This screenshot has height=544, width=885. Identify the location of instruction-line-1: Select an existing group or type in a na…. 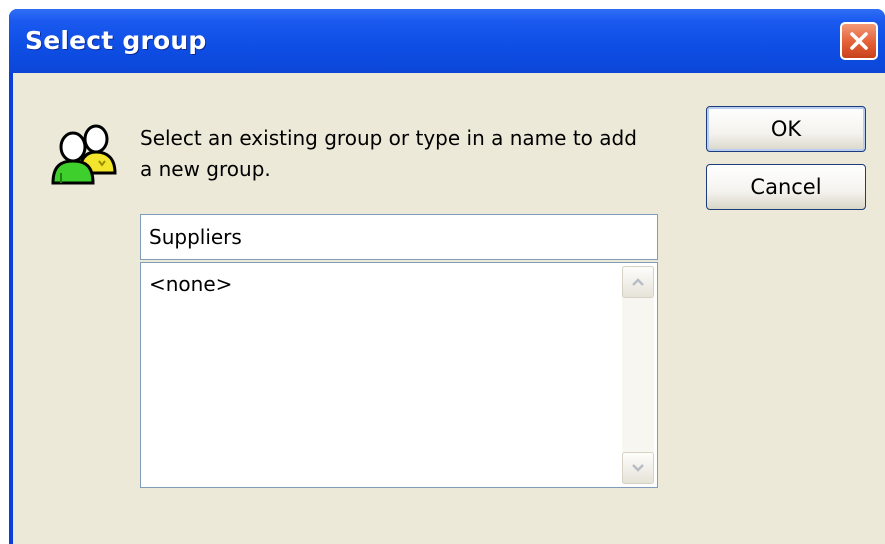
(388, 138).